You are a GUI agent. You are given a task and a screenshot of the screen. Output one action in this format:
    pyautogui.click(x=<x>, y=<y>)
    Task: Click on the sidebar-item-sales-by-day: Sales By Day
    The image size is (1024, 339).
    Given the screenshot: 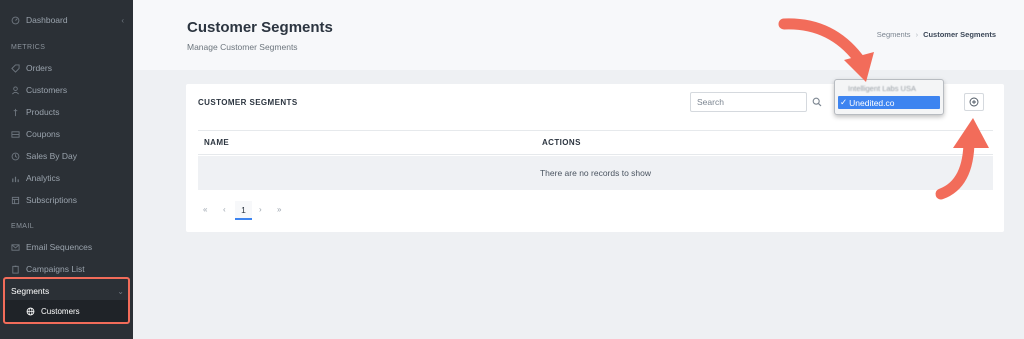 What is the action you would take?
    pyautogui.click(x=66, y=156)
    